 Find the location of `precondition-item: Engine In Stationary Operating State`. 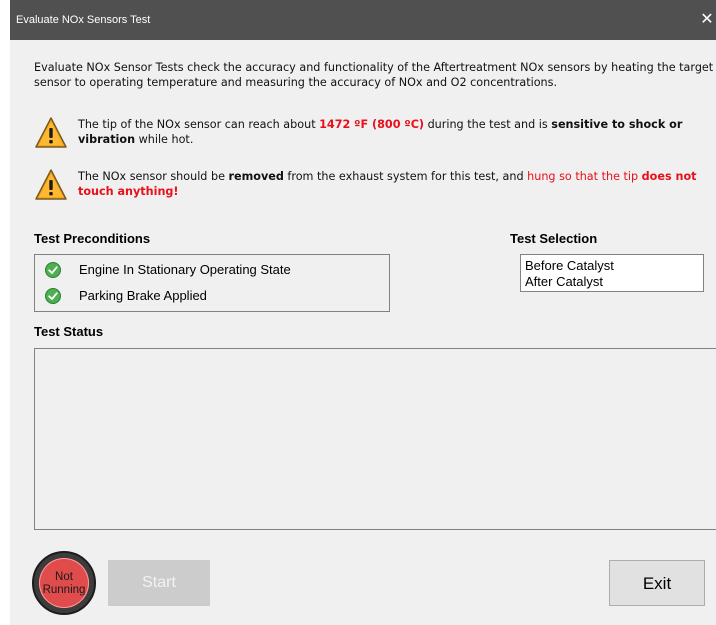

precondition-item: Engine In Stationary Operating State is located at coordinates (210, 270).